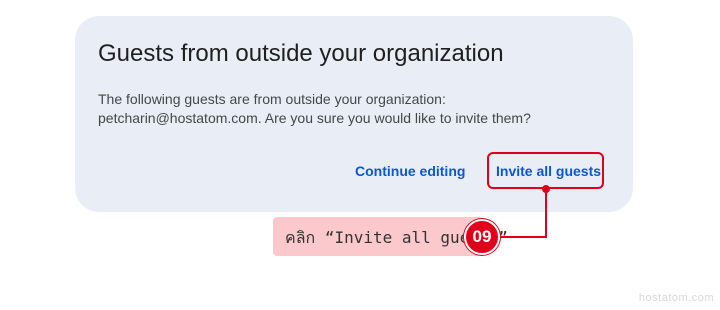  Describe the element at coordinates (410, 171) in the screenshot. I see `continue-editing-button: Continue editing` at that location.